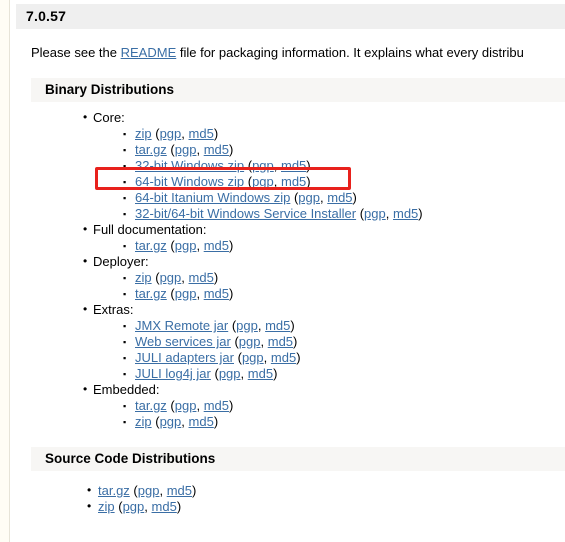 This screenshot has height=542, width=565. What do you see at coordinates (344, 342) in the screenshot?
I see `distribution-file-item: Web services jar (pgp, md5)` at bounding box center [344, 342].